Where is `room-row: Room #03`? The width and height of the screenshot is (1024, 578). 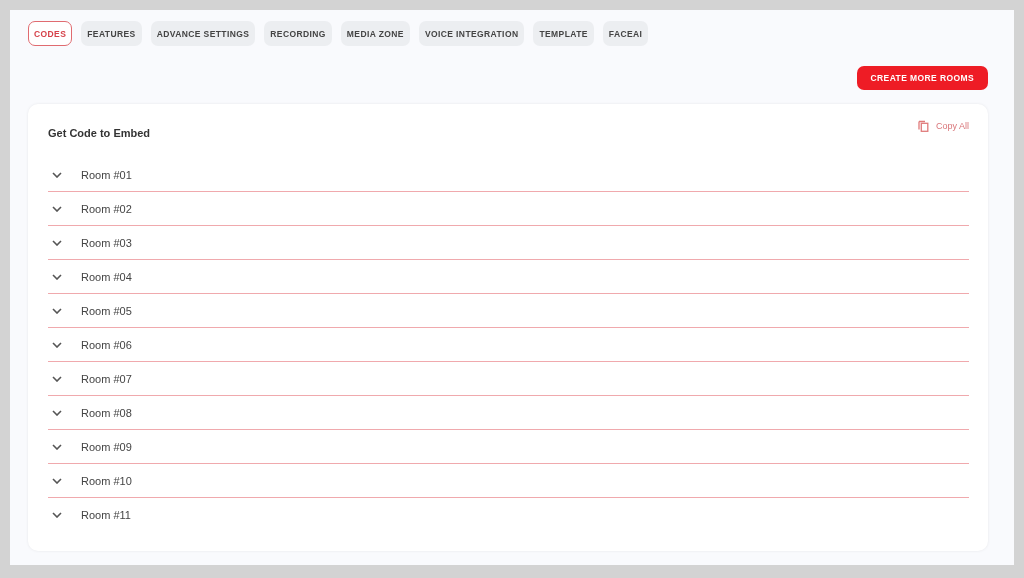 room-row: Room #03 is located at coordinates (508, 243).